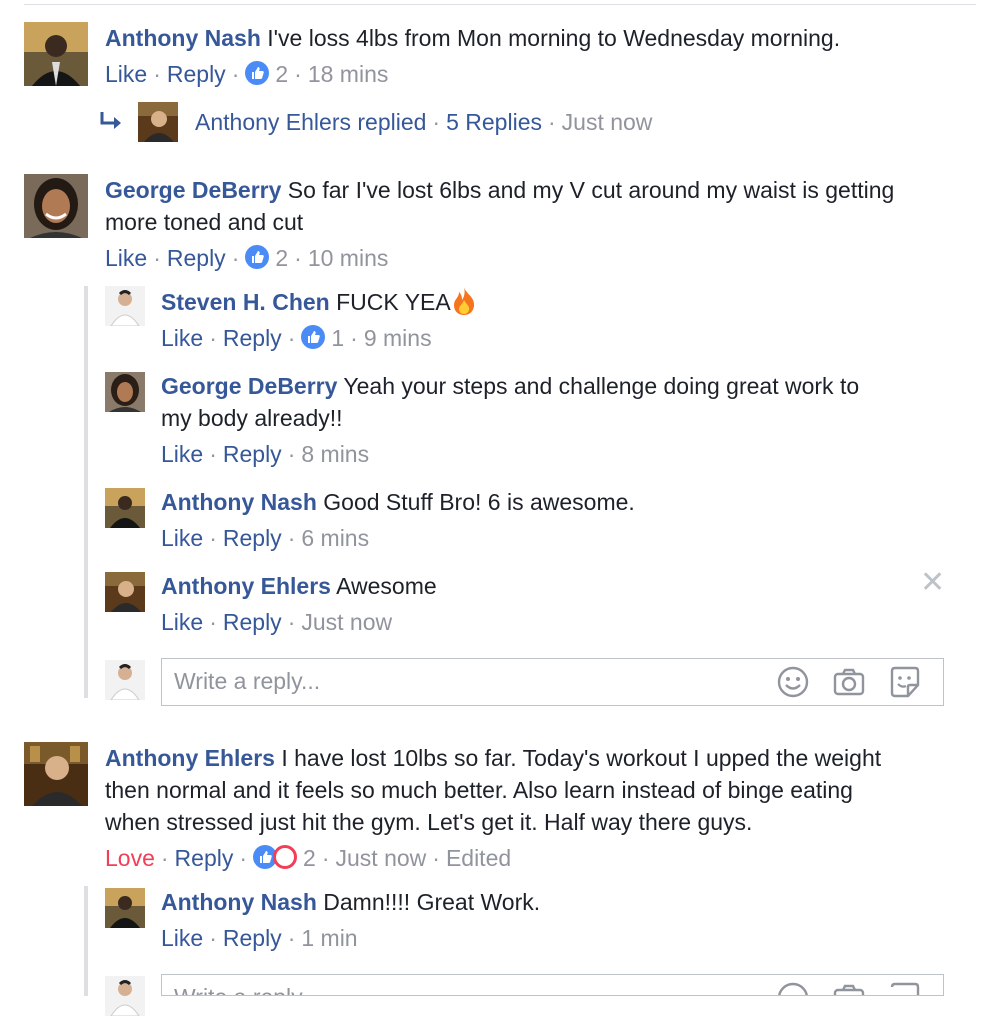 This screenshot has height=1016, width=996. Describe the element at coordinates (310, 122) in the screenshot. I see `replied-author: Anthony Ehlers replied` at that location.